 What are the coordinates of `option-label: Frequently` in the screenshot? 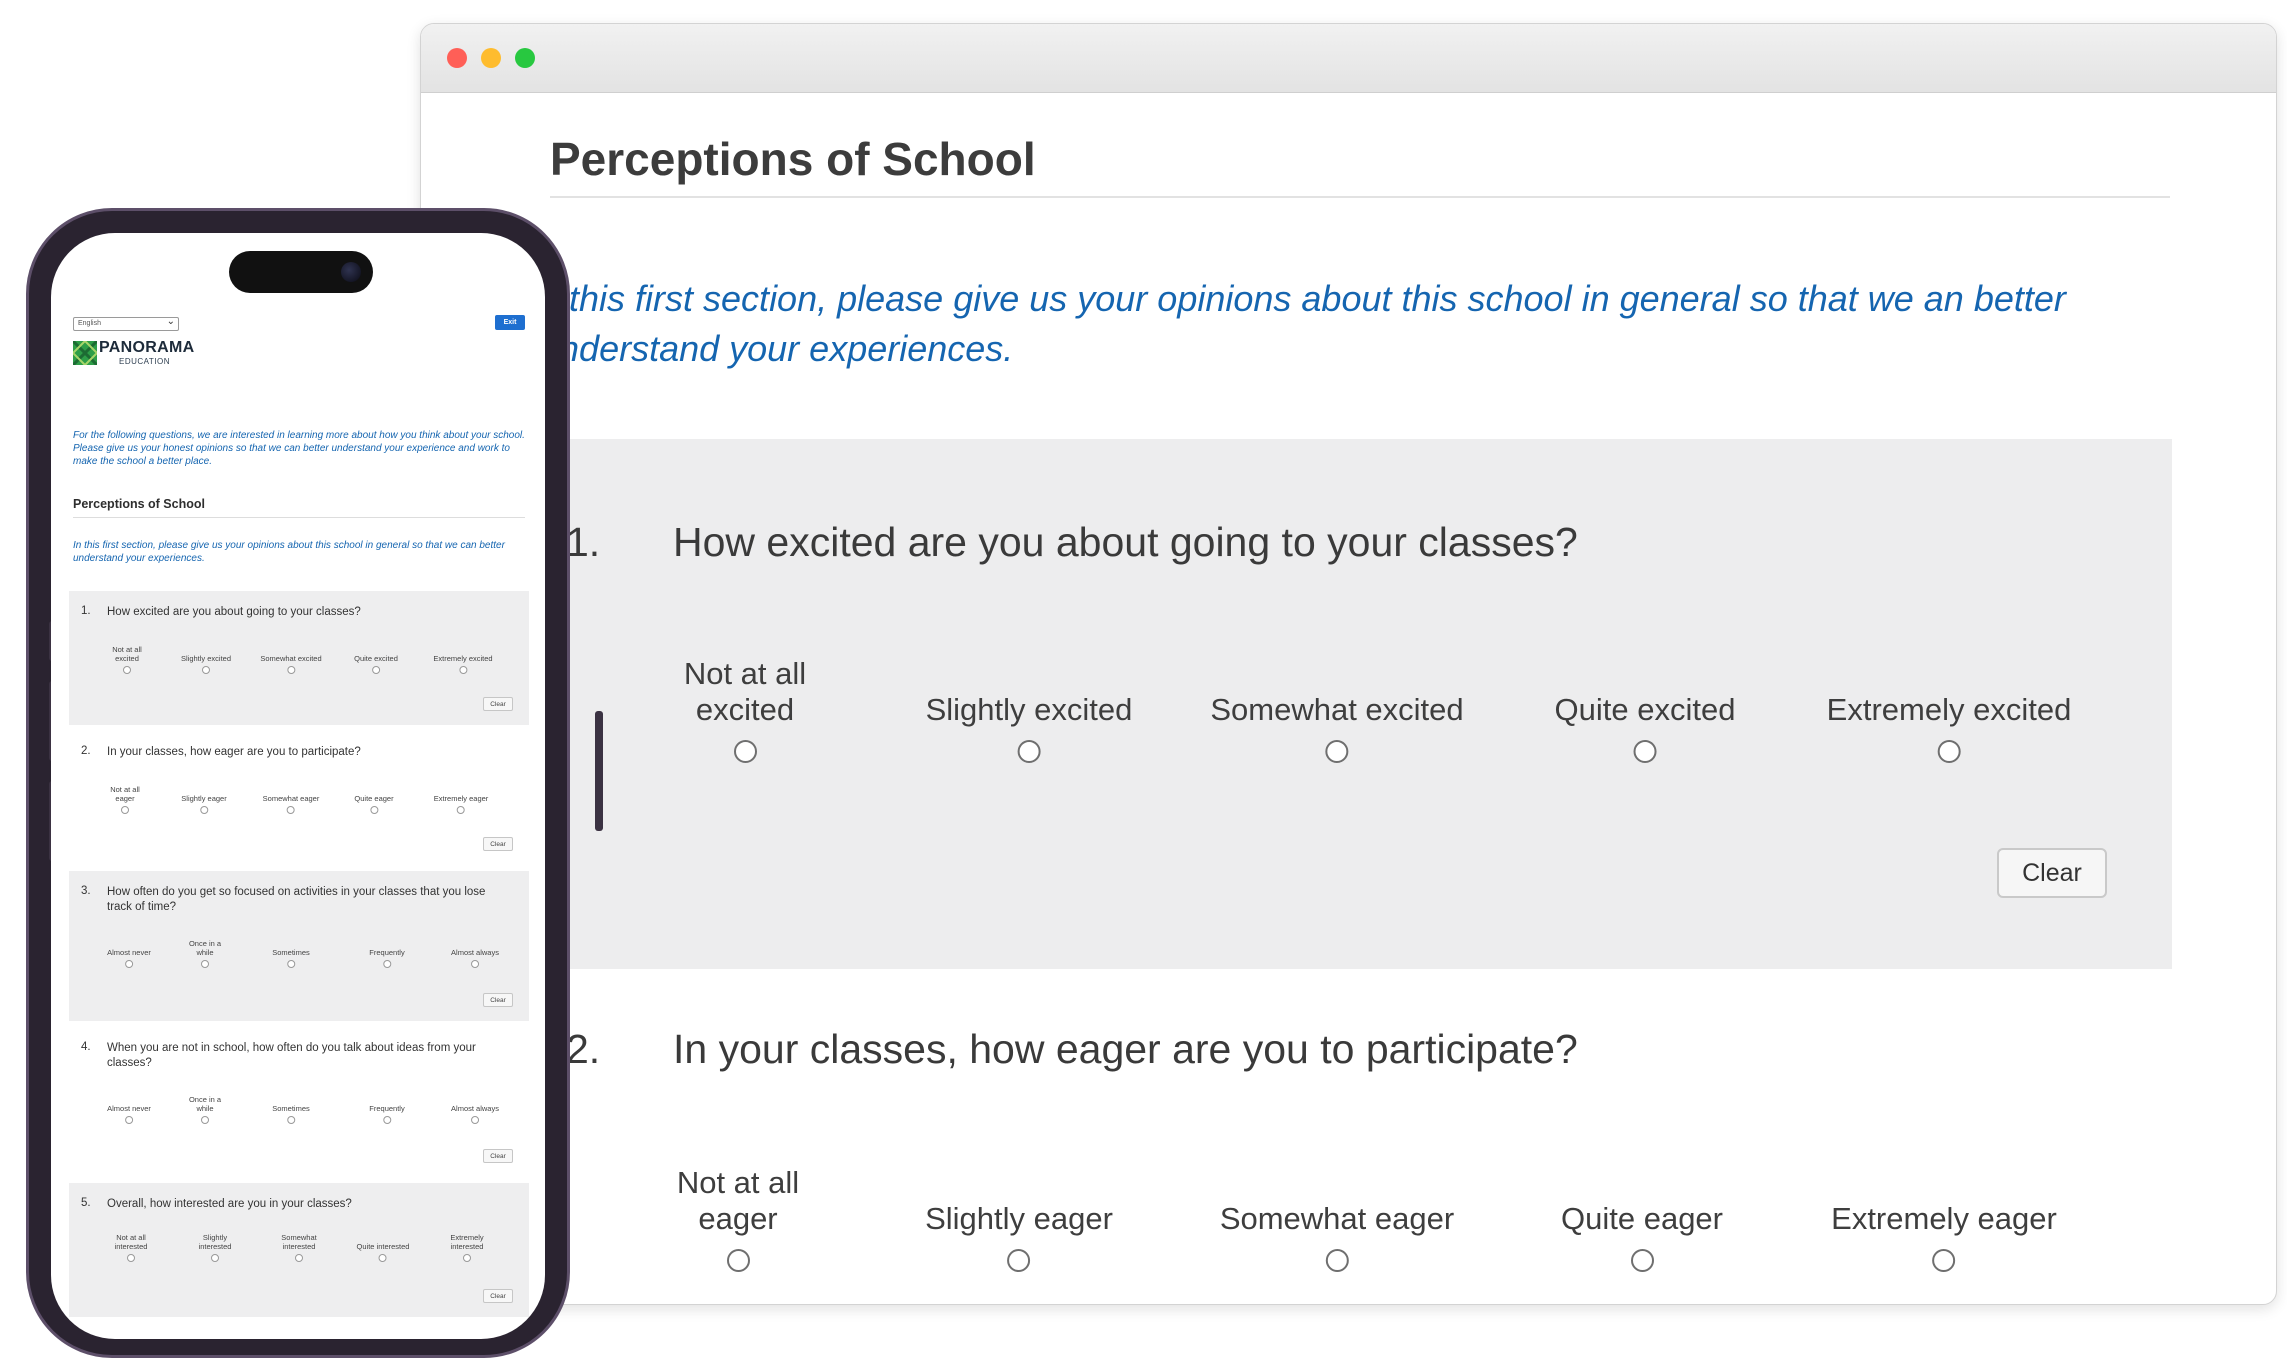 It's located at (387, 952).